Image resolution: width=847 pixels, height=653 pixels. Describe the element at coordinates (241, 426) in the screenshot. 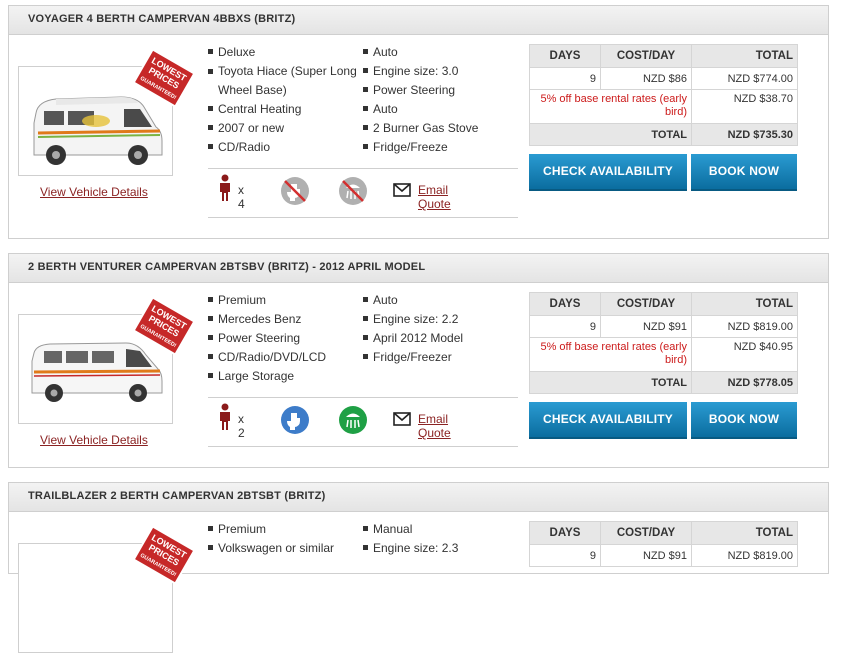

I see `berth-count: x 2` at that location.